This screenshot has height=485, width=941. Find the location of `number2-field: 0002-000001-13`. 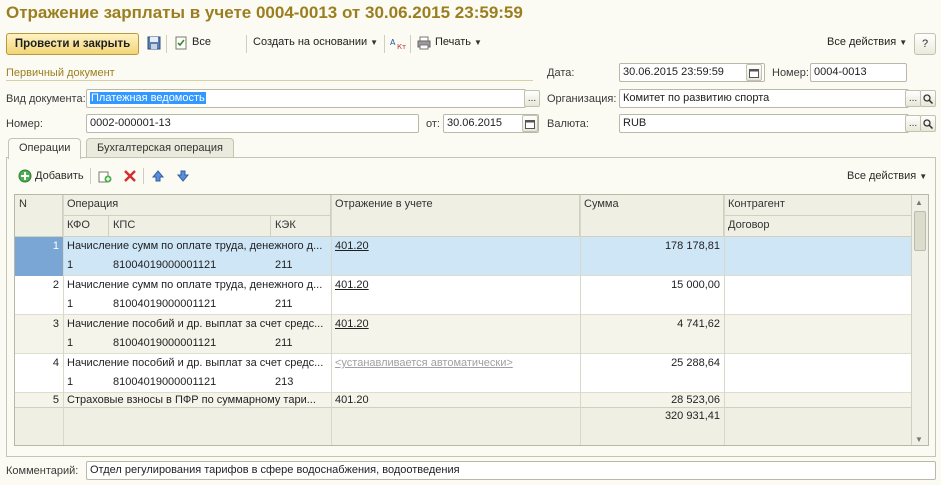

number2-field: 0002-000001-13 is located at coordinates (252, 123).